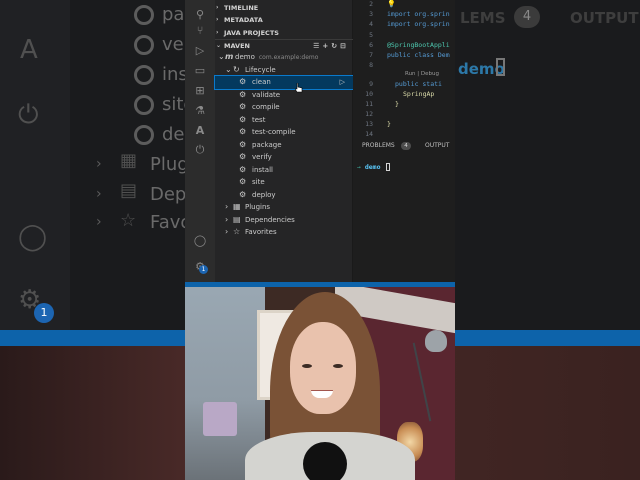  Describe the element at coordinates (284, 95) in the screenshot. I see `lifecycle-item-validate: ⚙ validate` at that location.